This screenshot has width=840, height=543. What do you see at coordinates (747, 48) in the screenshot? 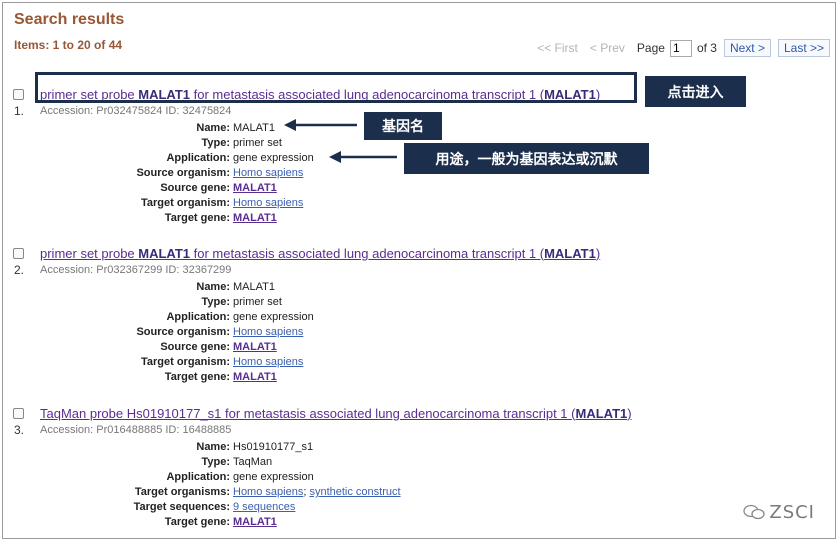
I see `next-page-button: Next >` at bounding box center [747, 48].